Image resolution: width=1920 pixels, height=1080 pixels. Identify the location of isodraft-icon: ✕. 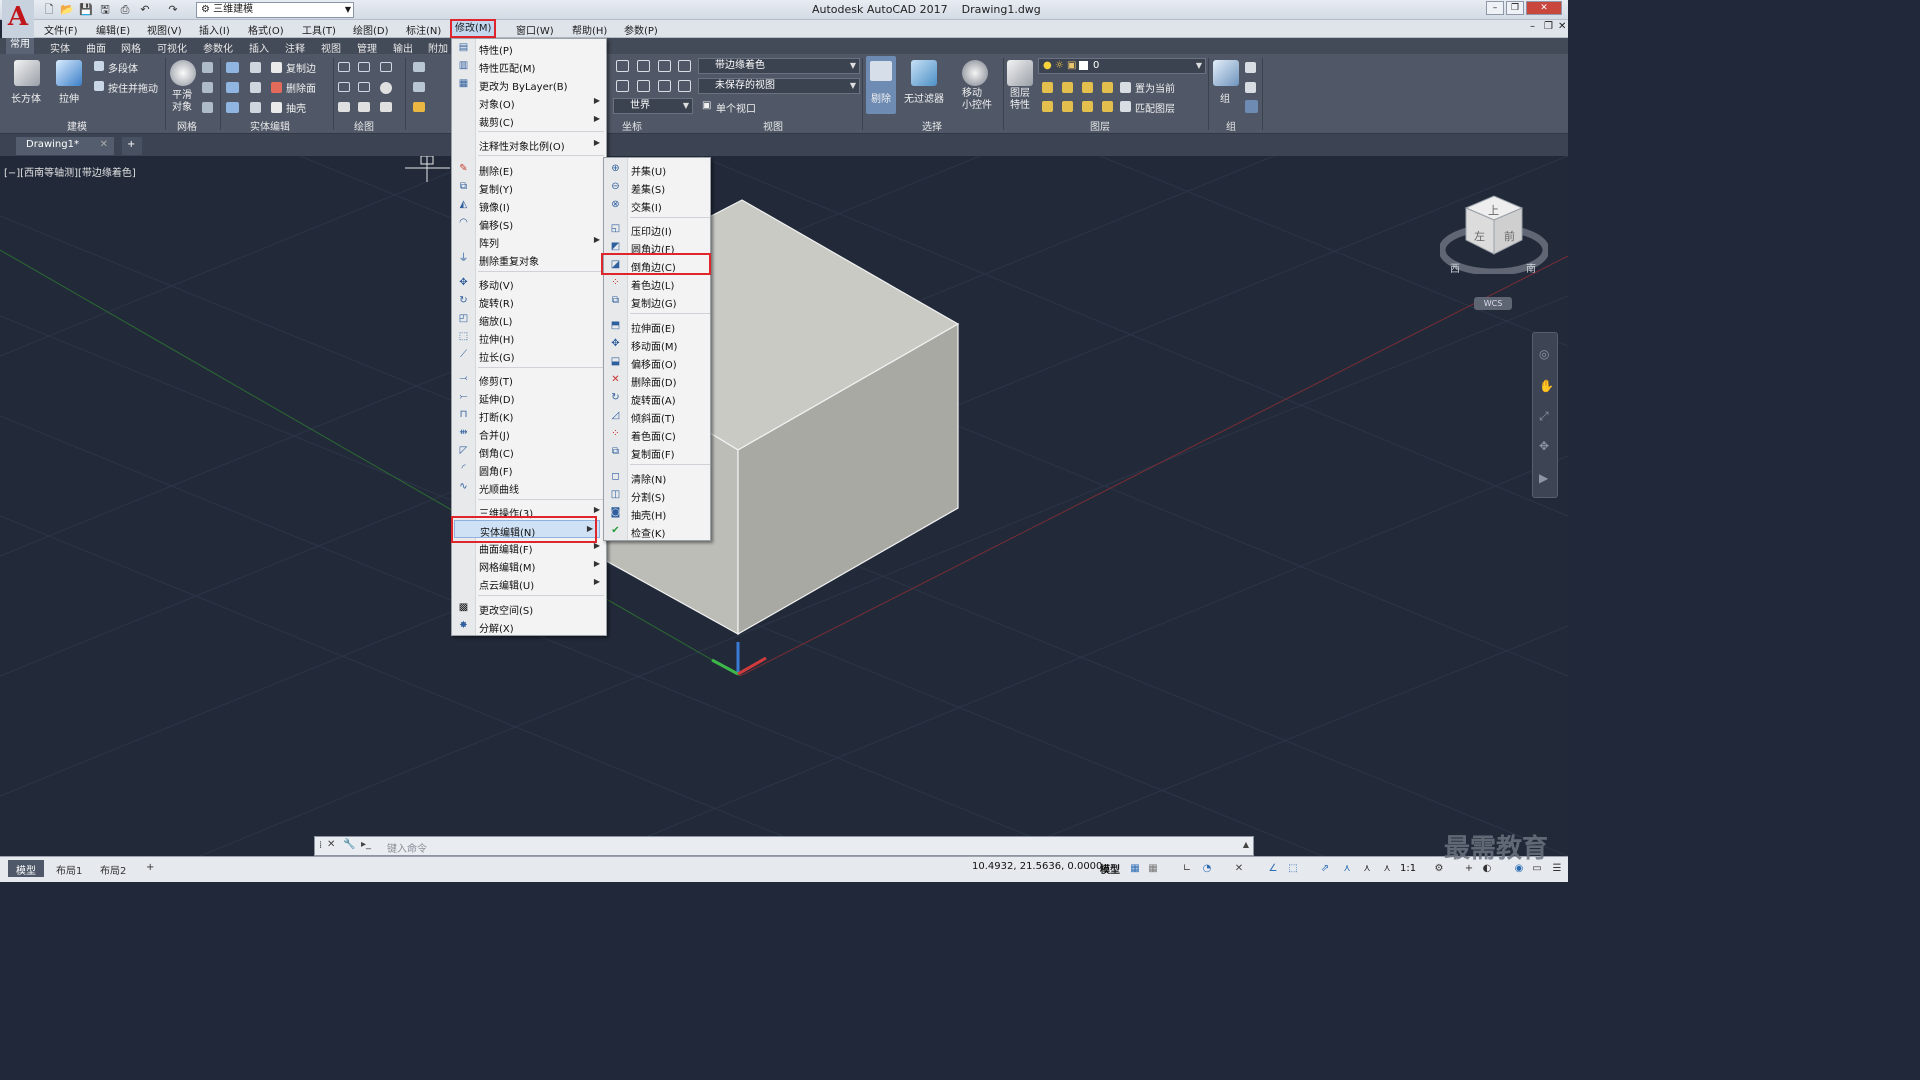
(1239, 869).